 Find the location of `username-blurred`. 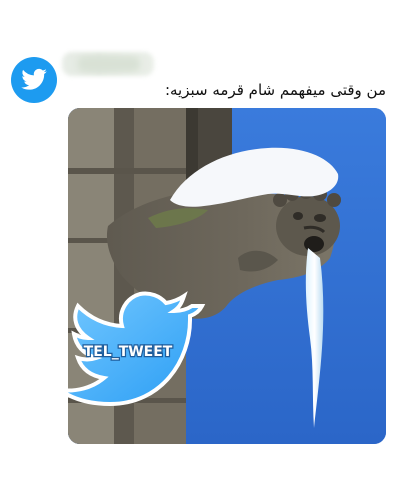

username-blurred is located at coordinates (108, 64).